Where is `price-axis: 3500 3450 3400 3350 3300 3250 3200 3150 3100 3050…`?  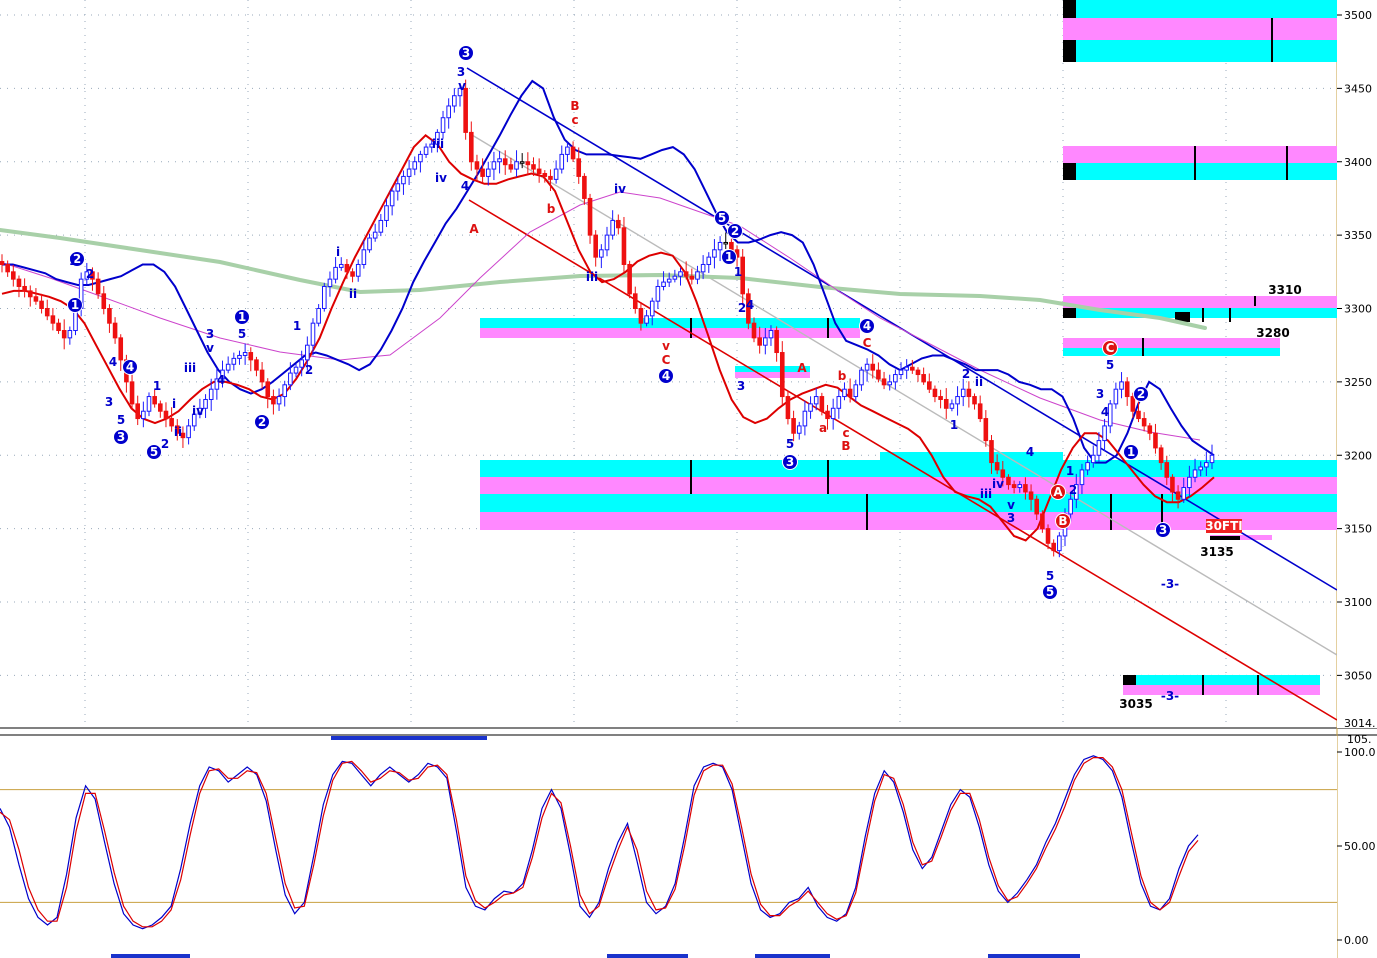 price-axis: 3500 3450 3400 3350 3300 3250 3200 3150 3100 3050… is located at coordinates (1357, 365).